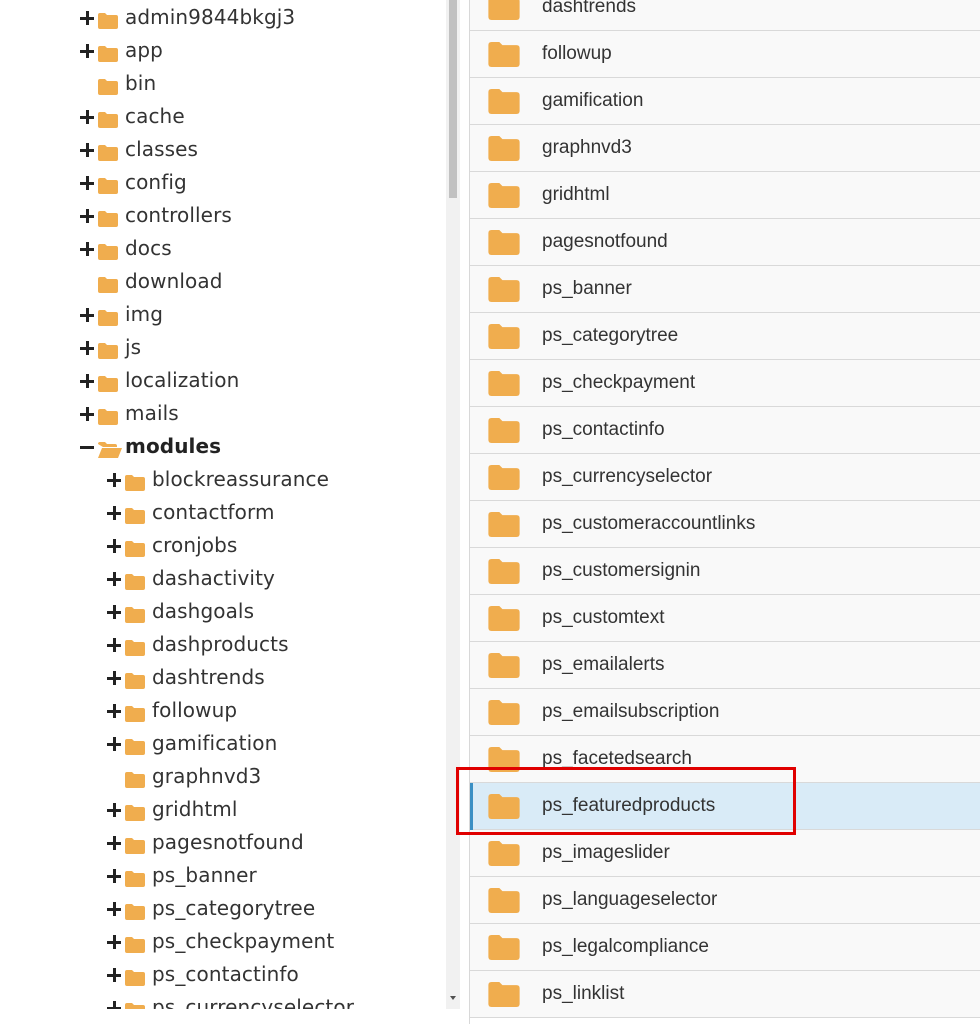 The width and height of the screenshot is (980, 1024). What do you see at coordinates (725, 15) in the screenshot?
I see `list-row: dashtrends` at bounding box center [725, 15].